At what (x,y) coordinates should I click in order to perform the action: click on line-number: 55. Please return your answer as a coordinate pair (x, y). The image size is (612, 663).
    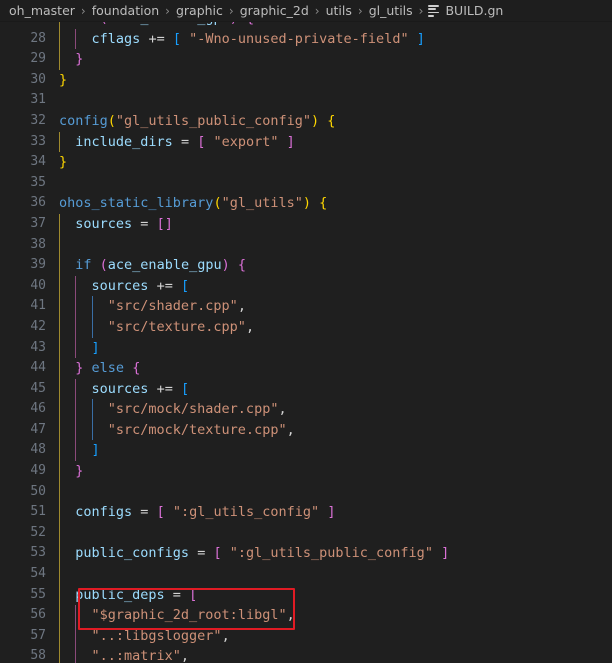
    Looking at the image, I should click on (23, 595).